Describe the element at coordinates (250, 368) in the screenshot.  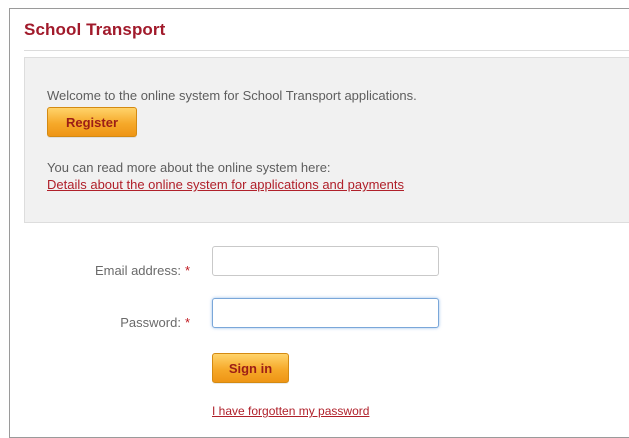
I see `sign-in-button: Sign in` at that location.